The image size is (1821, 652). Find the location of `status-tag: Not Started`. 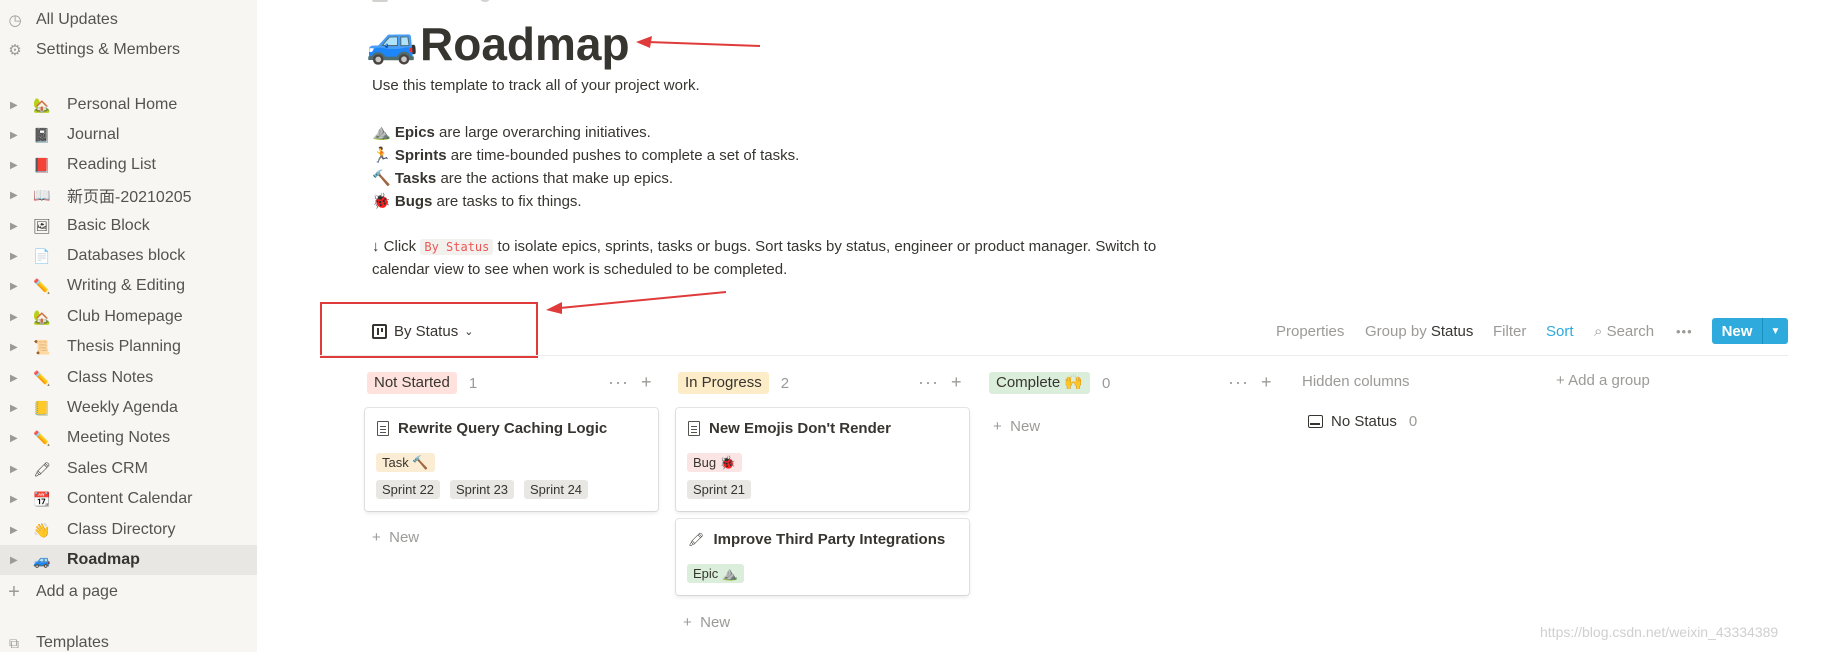

status-tag: Not Started is located at coordinates (412, 383).